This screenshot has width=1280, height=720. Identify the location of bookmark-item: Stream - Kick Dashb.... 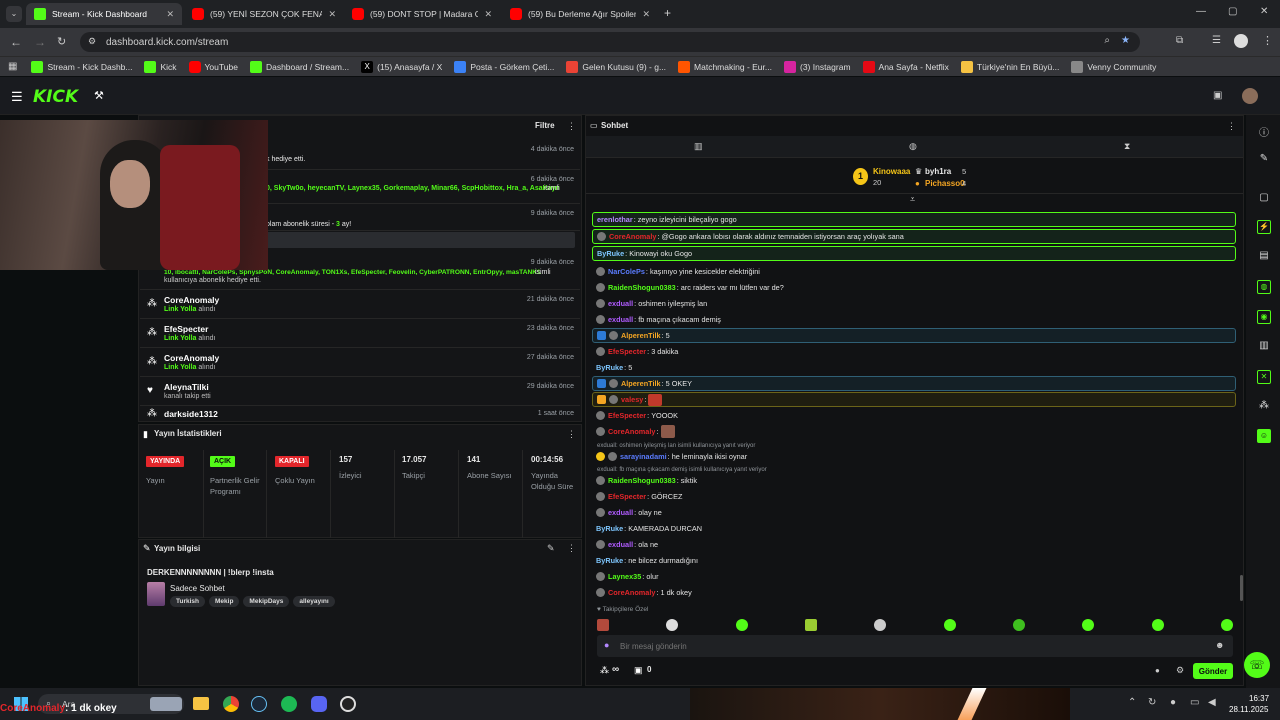
(81, 66).